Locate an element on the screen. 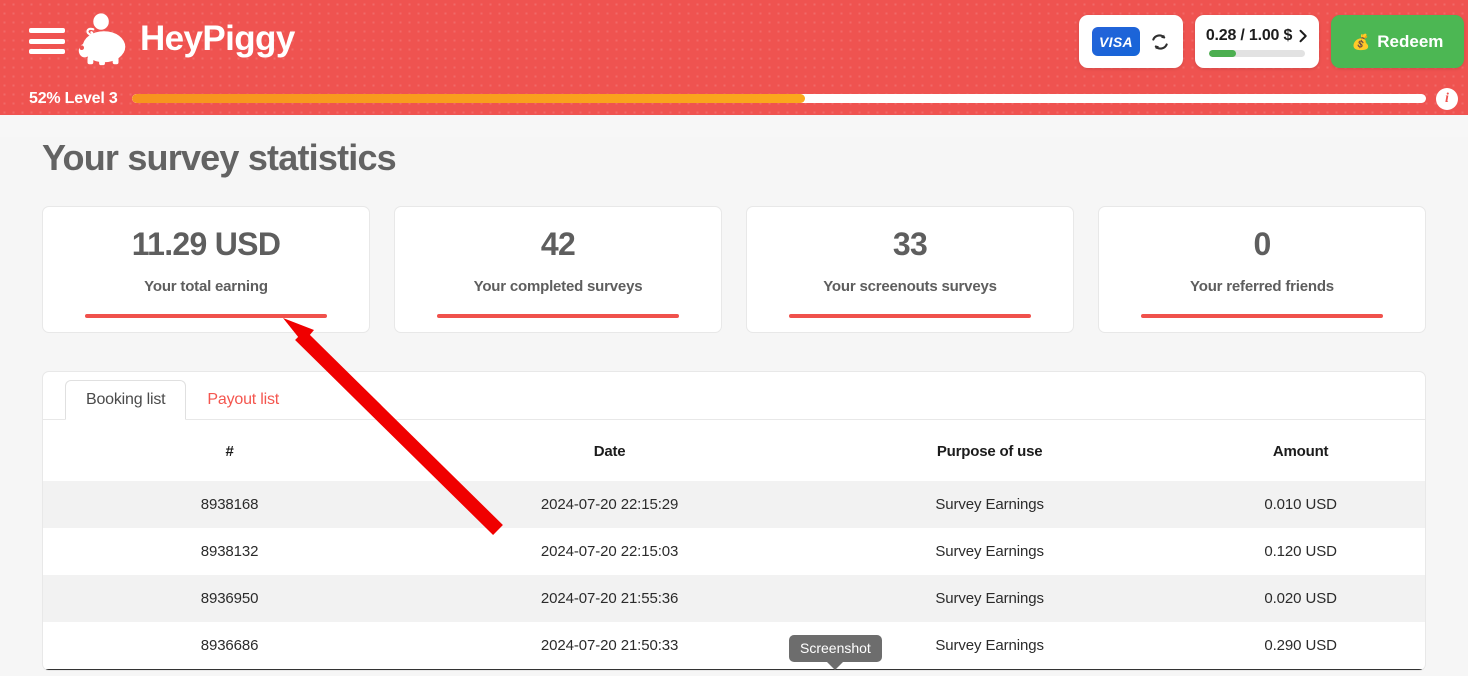  column-header-date: Date is located at coordinates (609, 450).